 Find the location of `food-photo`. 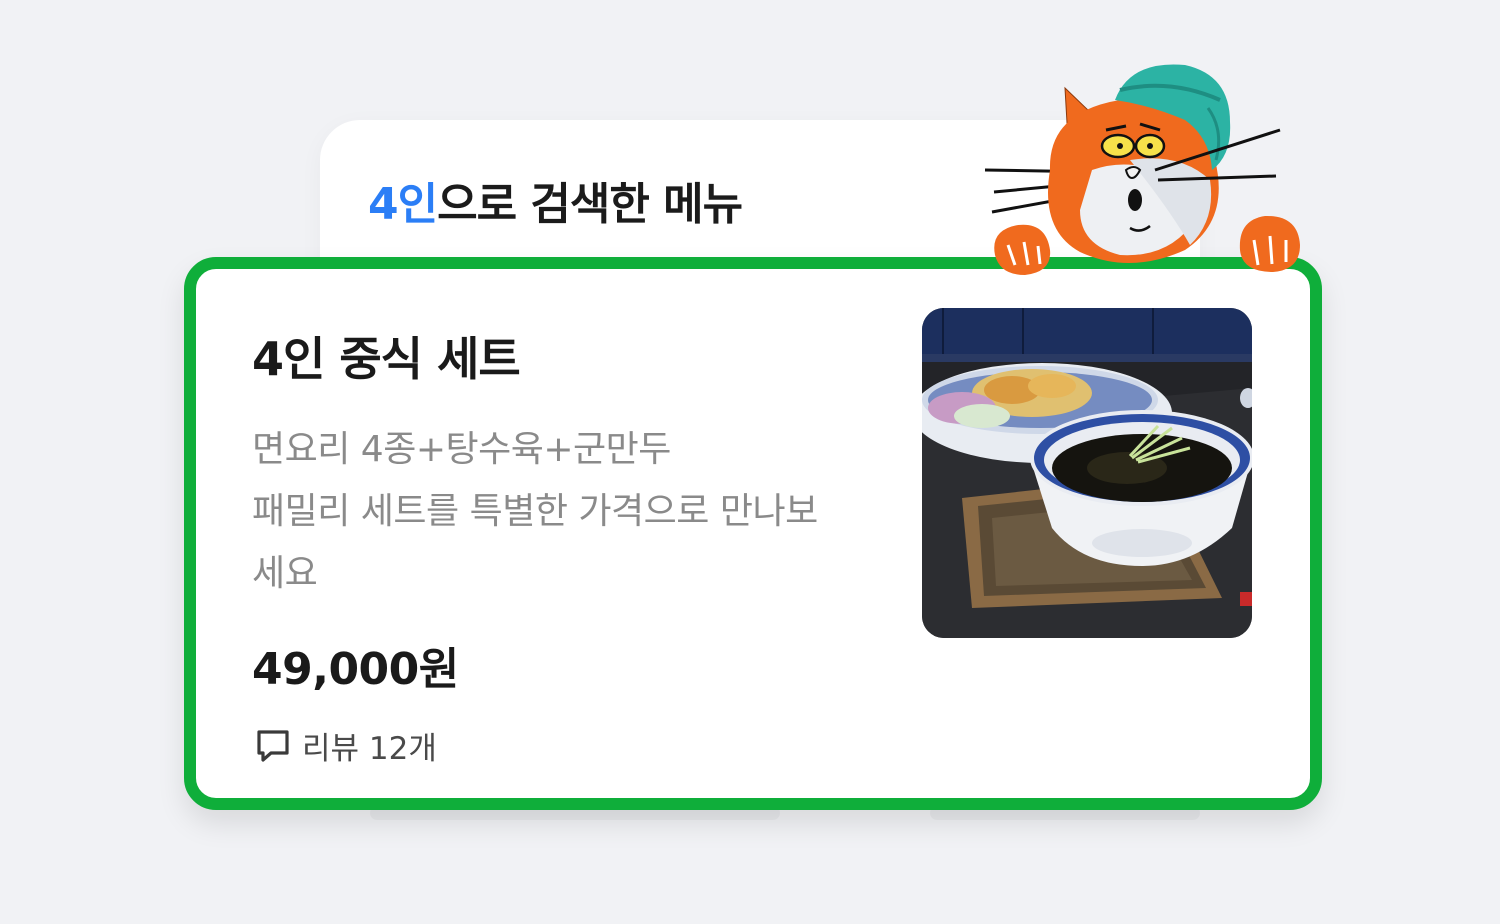

food-photo is located at coordinates (1087, 473).